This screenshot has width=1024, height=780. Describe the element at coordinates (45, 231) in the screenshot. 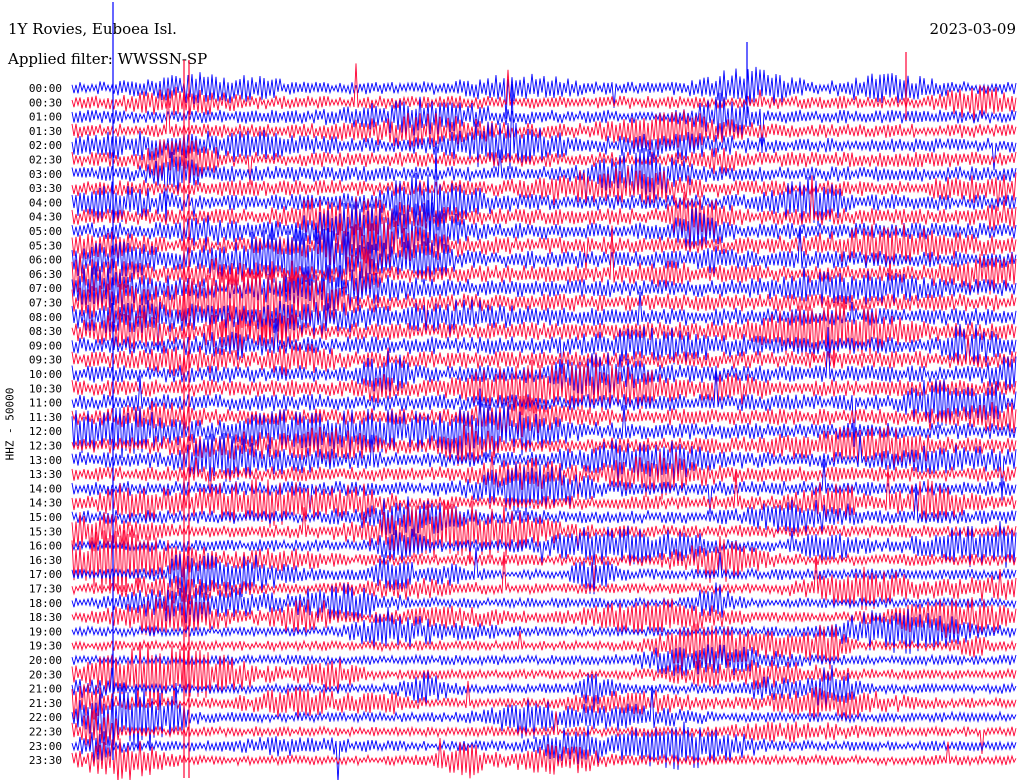

I see `time-tick-label: 05:00` at that location.